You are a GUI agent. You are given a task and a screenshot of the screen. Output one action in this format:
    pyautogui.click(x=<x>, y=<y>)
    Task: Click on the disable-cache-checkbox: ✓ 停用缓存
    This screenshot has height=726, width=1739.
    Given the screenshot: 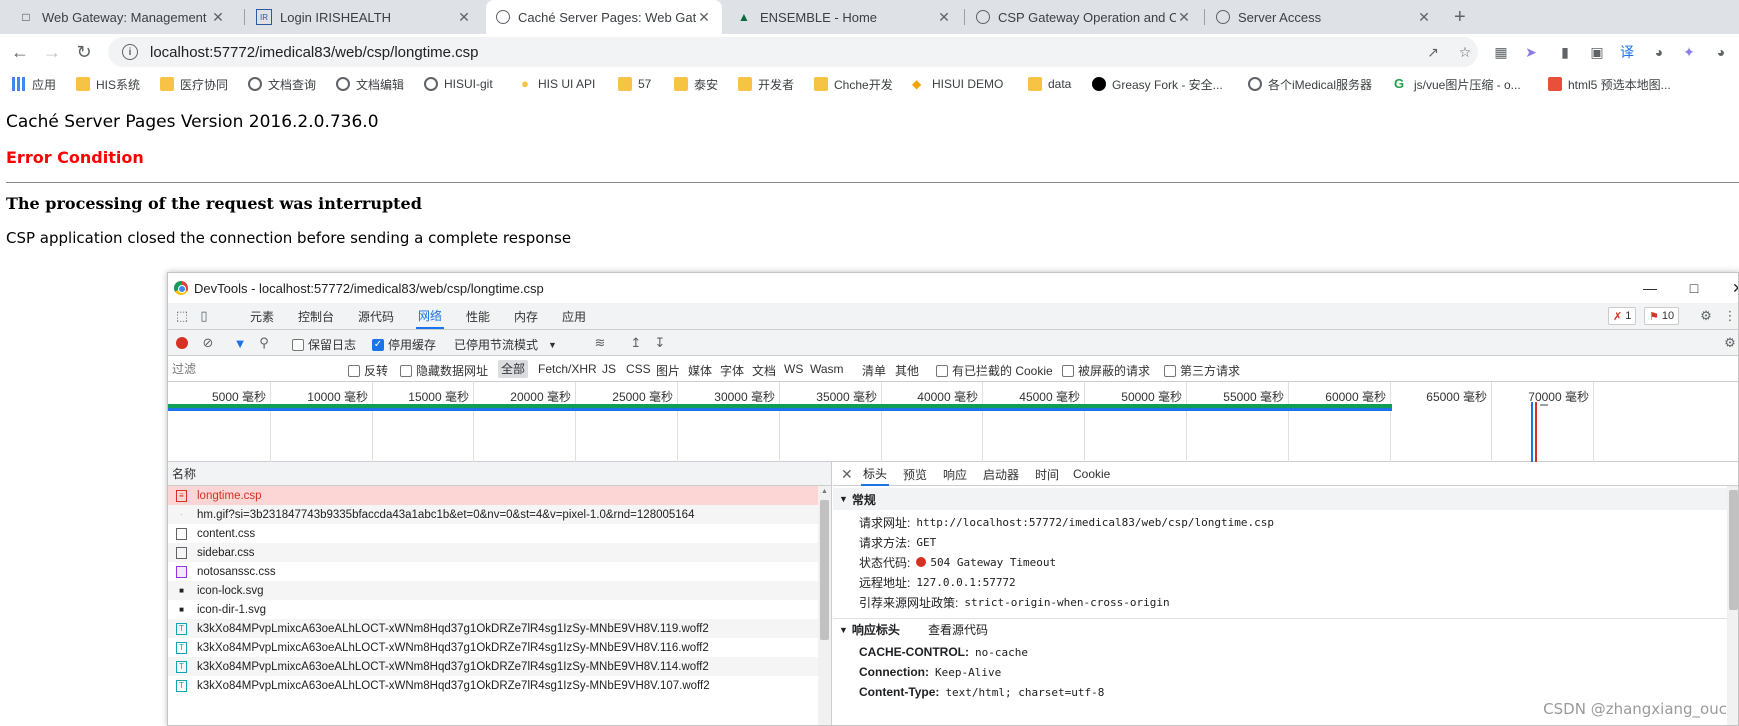 What is the action you would take?
    pyautogui.click(x=404, y=344)
    